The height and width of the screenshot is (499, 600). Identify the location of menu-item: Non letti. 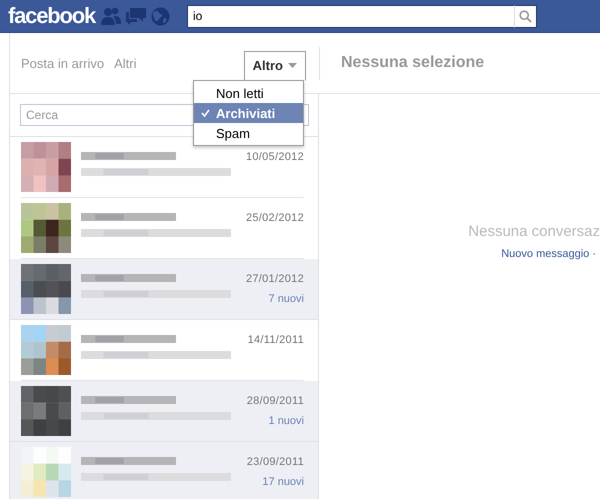
(248, 93).